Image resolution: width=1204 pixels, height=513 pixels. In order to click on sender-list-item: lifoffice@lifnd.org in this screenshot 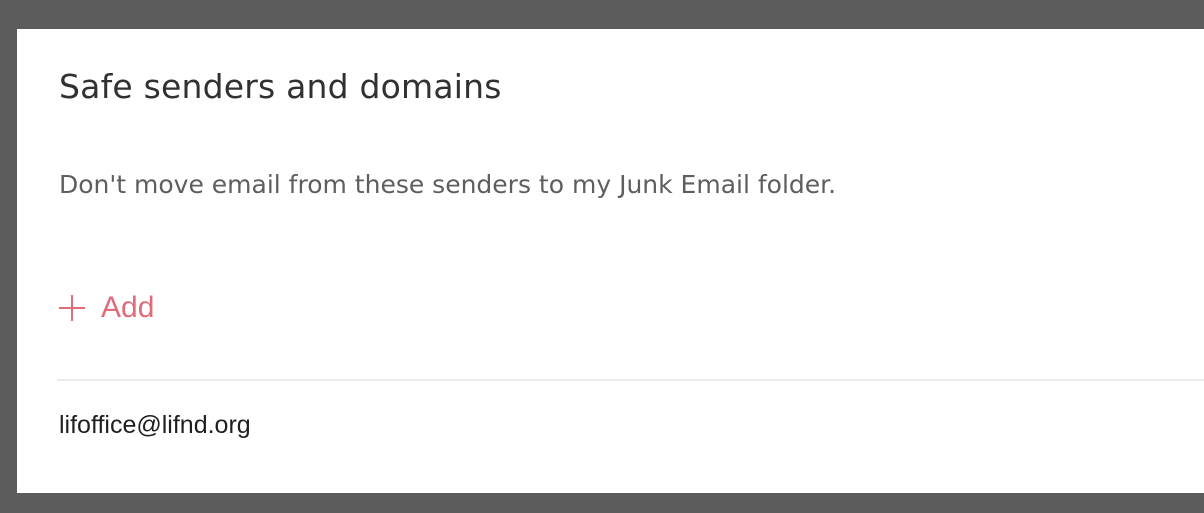, I will do `click(155, 425)`.